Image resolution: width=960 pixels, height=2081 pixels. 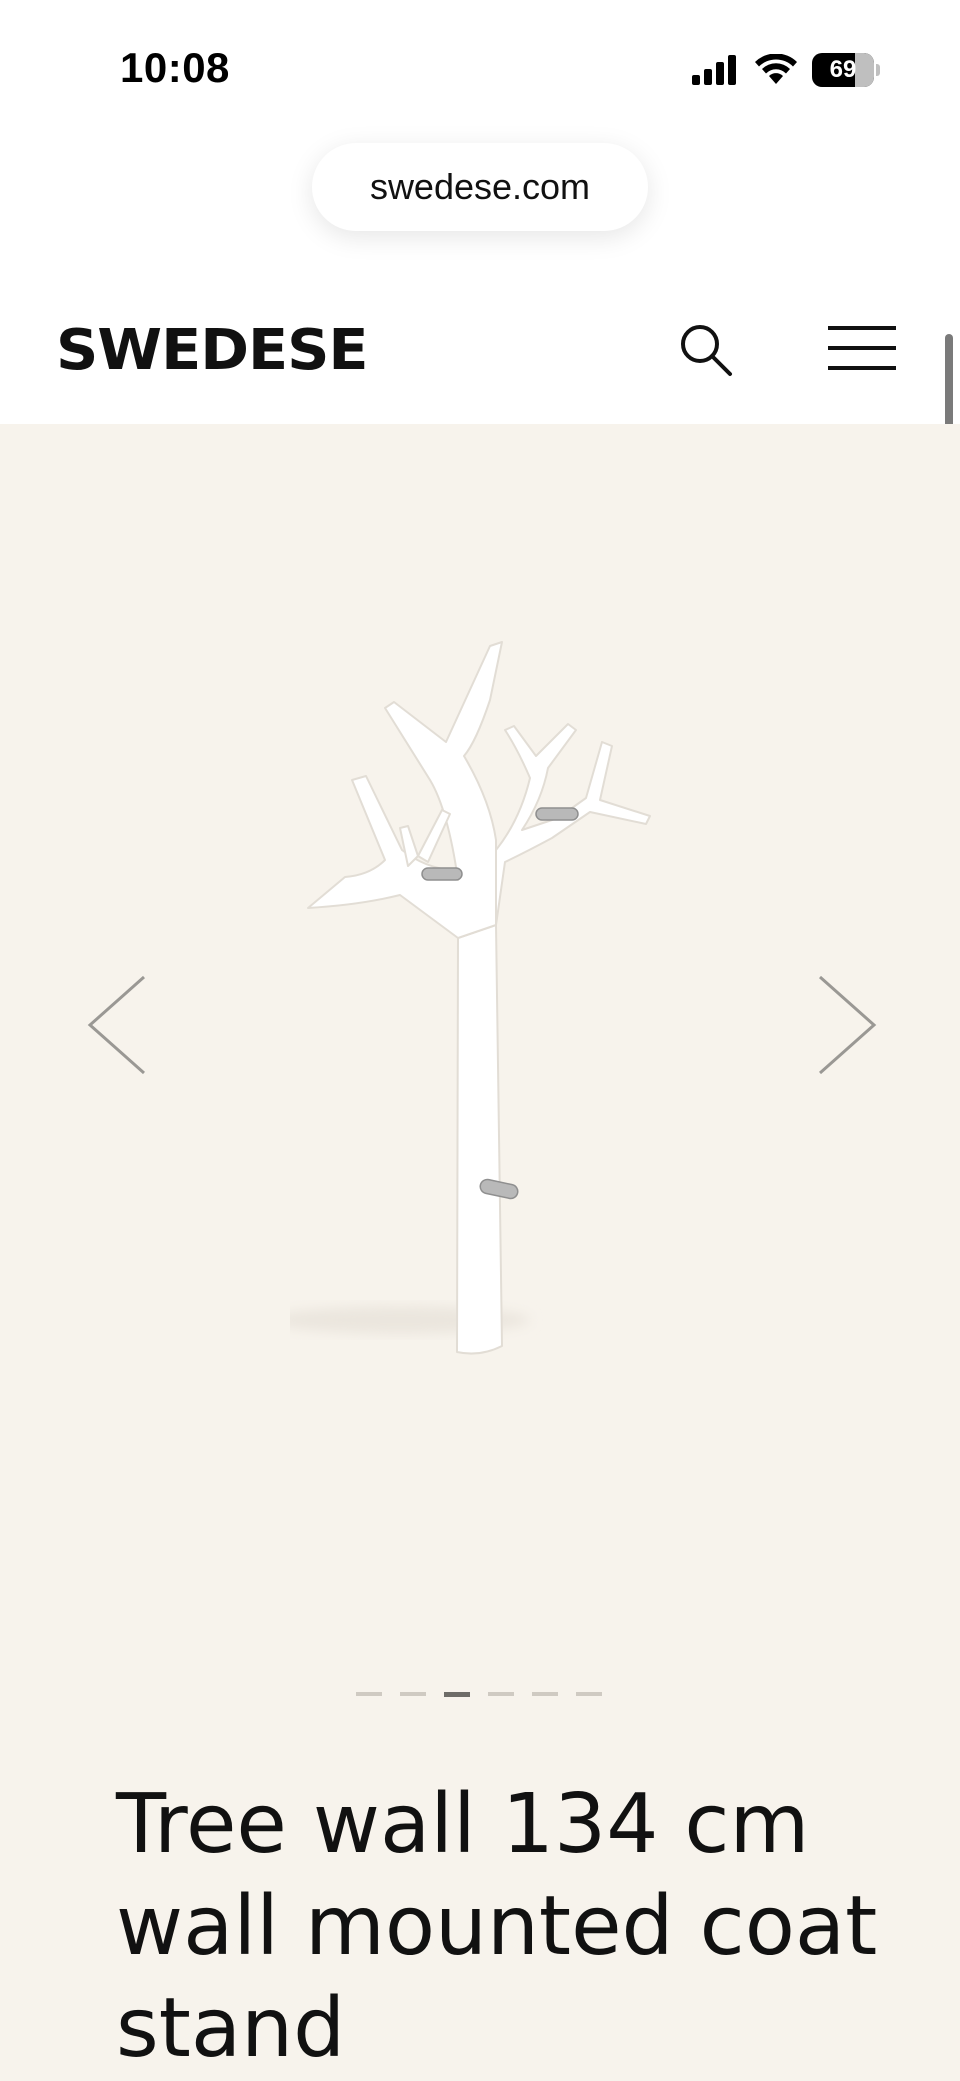 What do you see at coordinates (776, 69) in the screenshot?
I see `wifi-icon` at bounding box center [776, 69].